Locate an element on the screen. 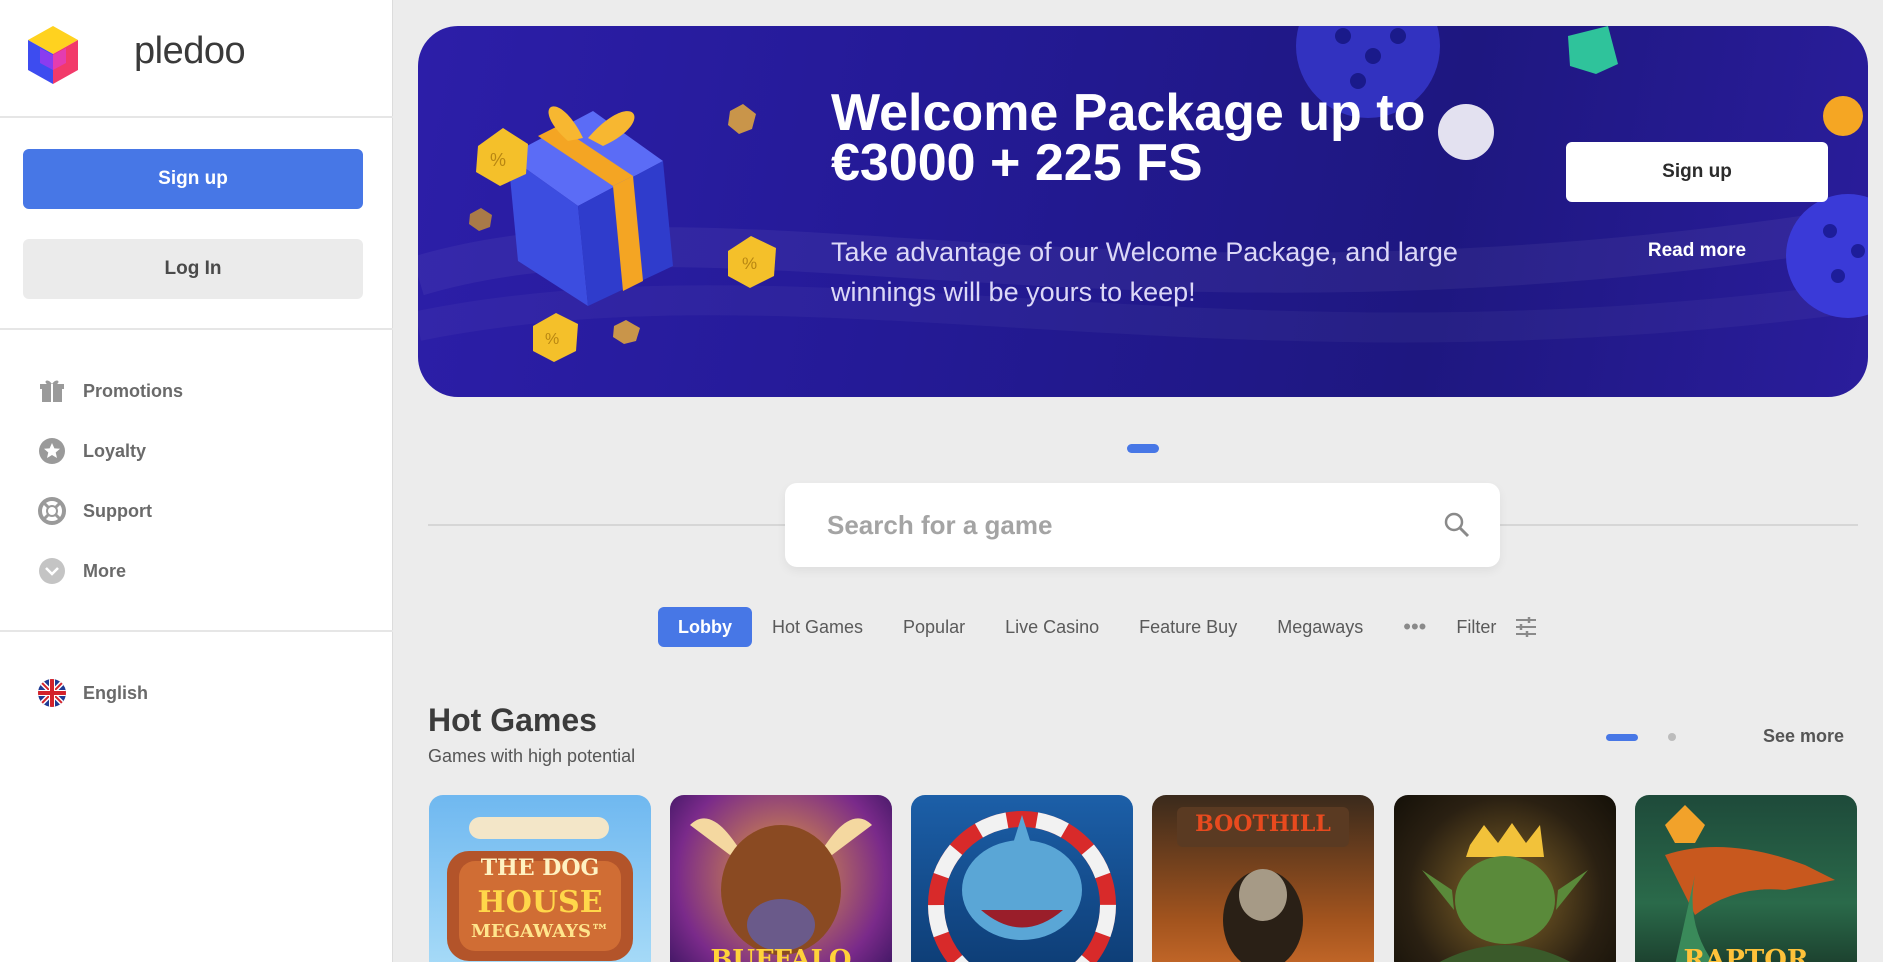 This screenshot has height=962, width=1883. search-icon is located at coordinates (1457, 525).